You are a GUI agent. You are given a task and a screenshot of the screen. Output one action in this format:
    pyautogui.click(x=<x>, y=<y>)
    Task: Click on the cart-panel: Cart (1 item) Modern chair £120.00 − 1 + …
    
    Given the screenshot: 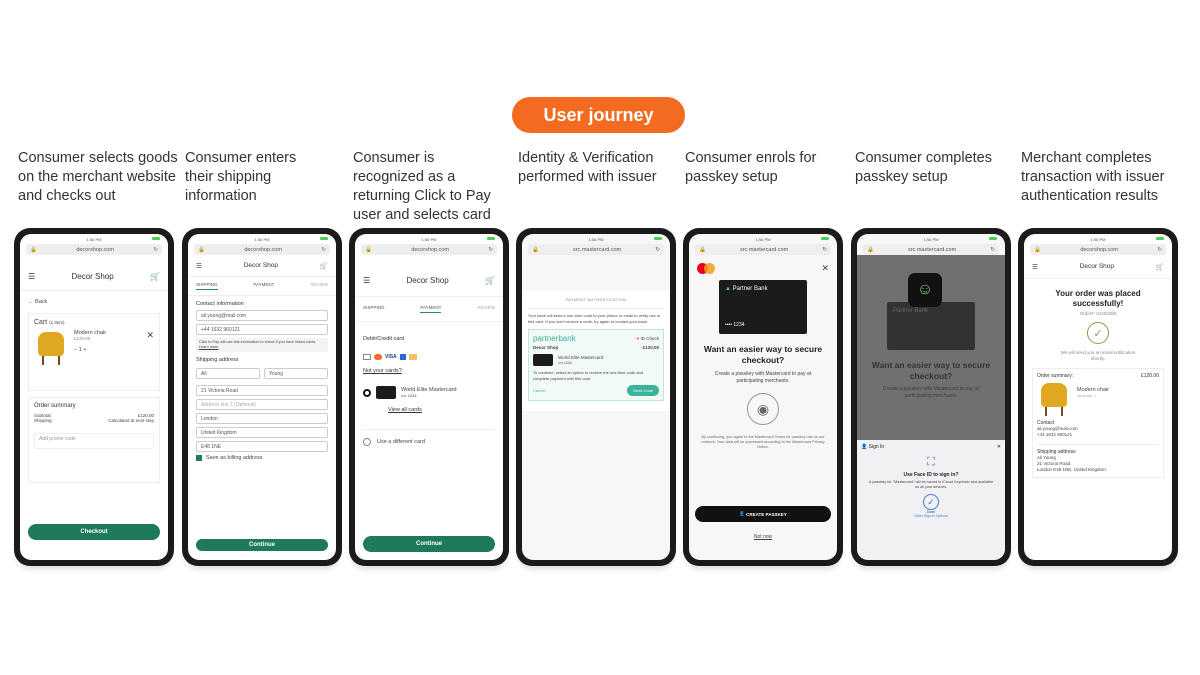 What is the action you would take?
    pyautogui.click(x=94, y=352)
    